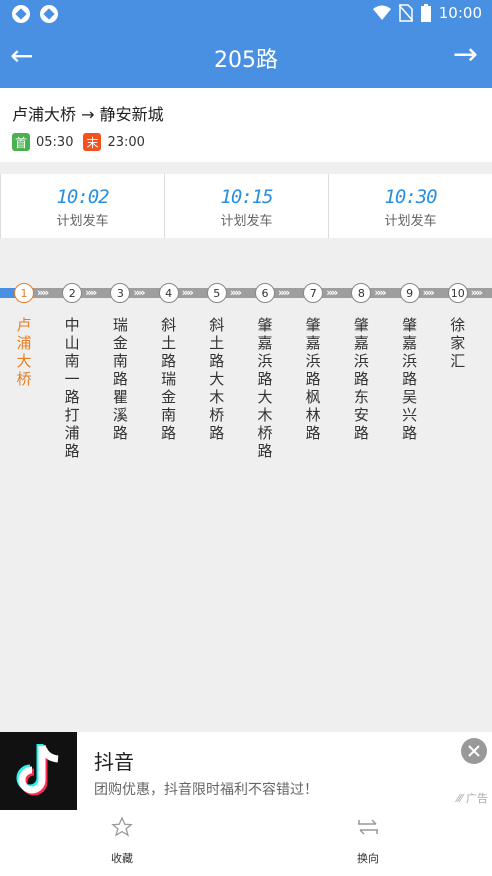  What do you see at coordinates (246, 14) in the screenshot?
I see `status-bar: 10:00` at bounding box center [246, 14].